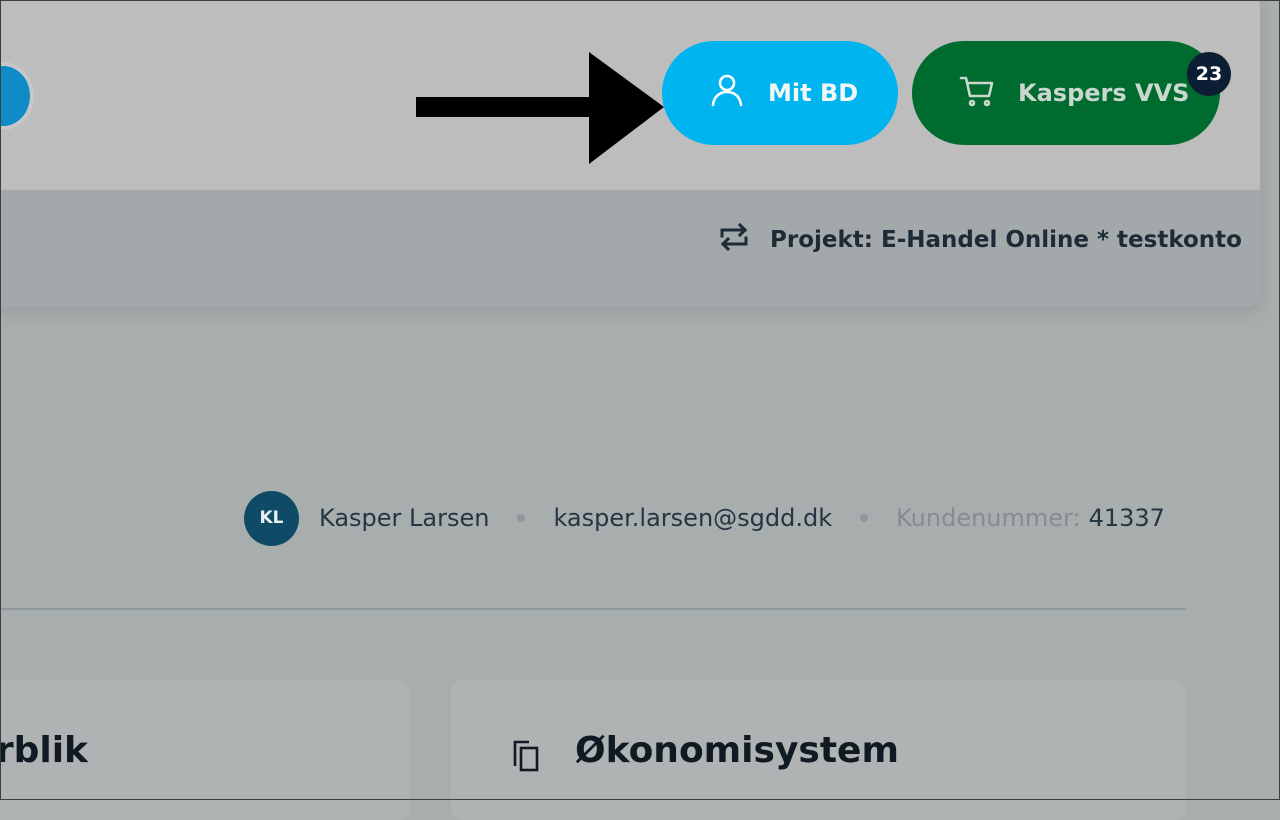 The height and width of the screenshot is (820, 1280). Describe the element at coordinates (734, 240) in the screenshot. I see `swap-arrows-icon` at that location.